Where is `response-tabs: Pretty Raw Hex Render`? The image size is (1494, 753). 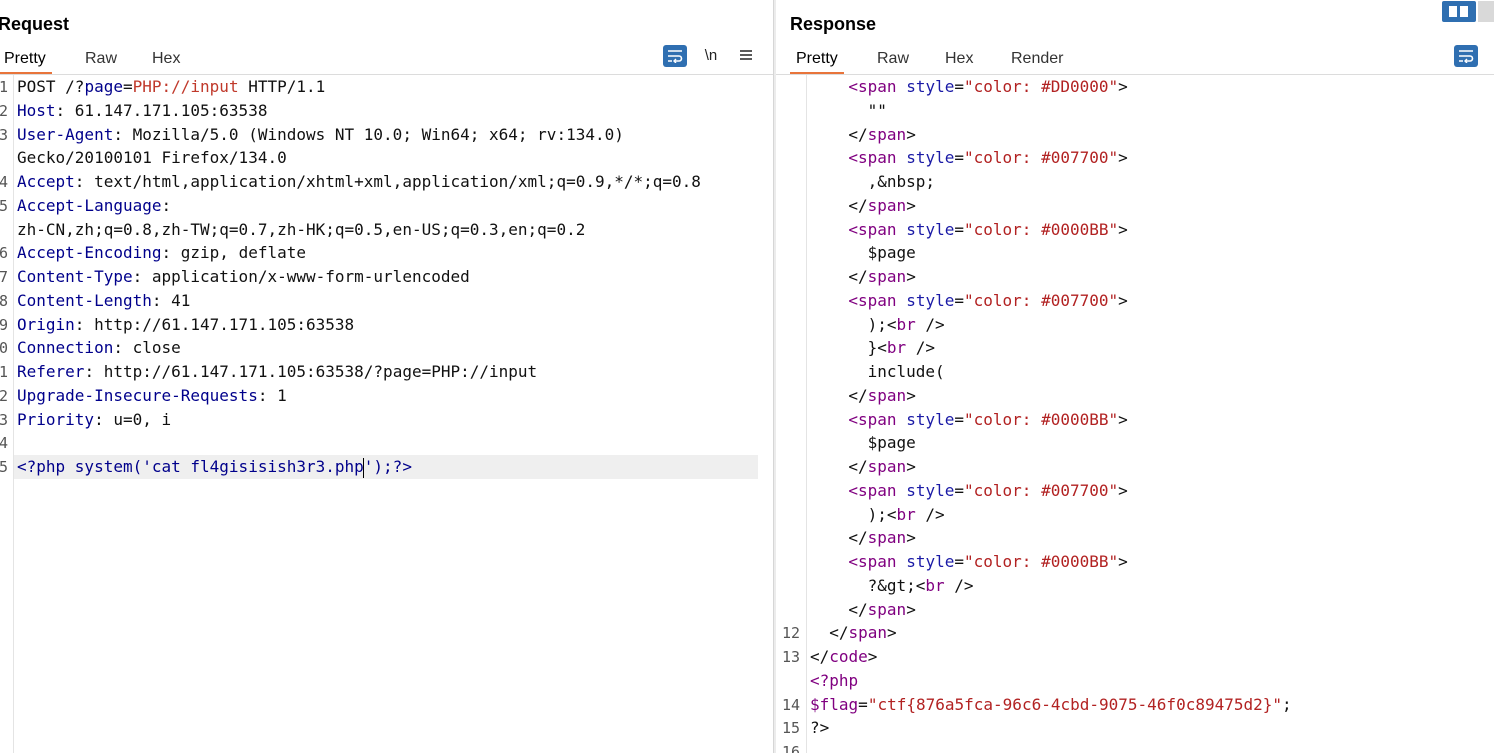 response-tabs: Pretty Raw Hex Render is located at coordinates (1135, 60).